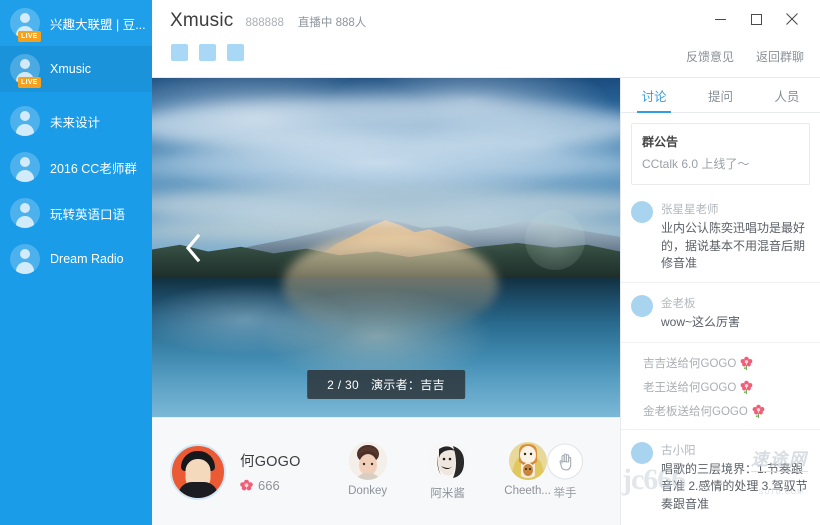 The height and width of the screenshot is (525, 820). I want to click on titlebar-toolbar, so click(207, 52).